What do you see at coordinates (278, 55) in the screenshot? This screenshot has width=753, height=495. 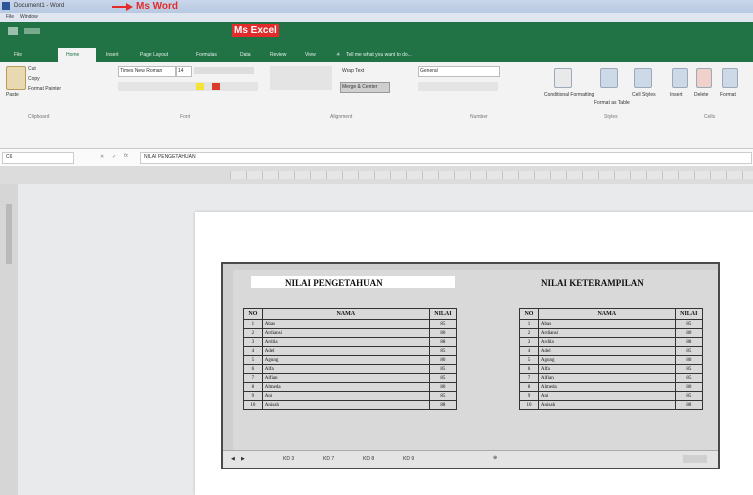 I see `tab-review: Review` at bounding box center [278, 55].